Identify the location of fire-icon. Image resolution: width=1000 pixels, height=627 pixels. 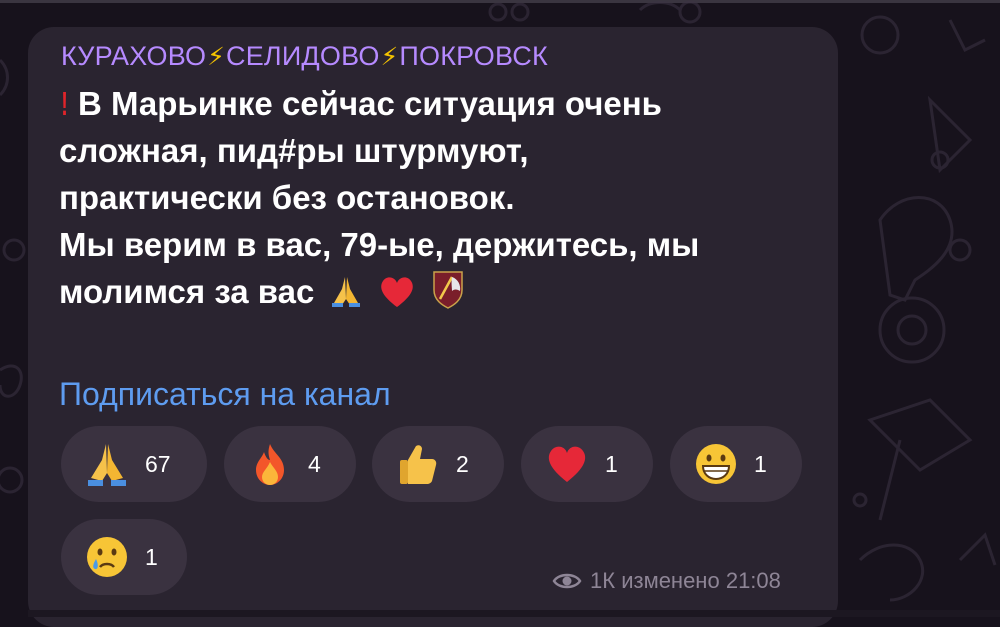
(270, 464).